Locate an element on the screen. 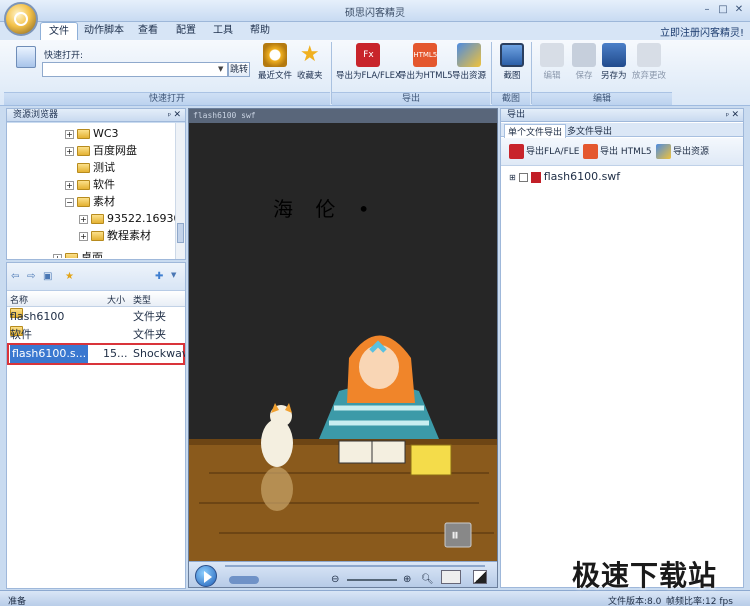 The image size is (750, 606). file-list-header: 名称 大小 类型 is located at coordinates (96, 299).